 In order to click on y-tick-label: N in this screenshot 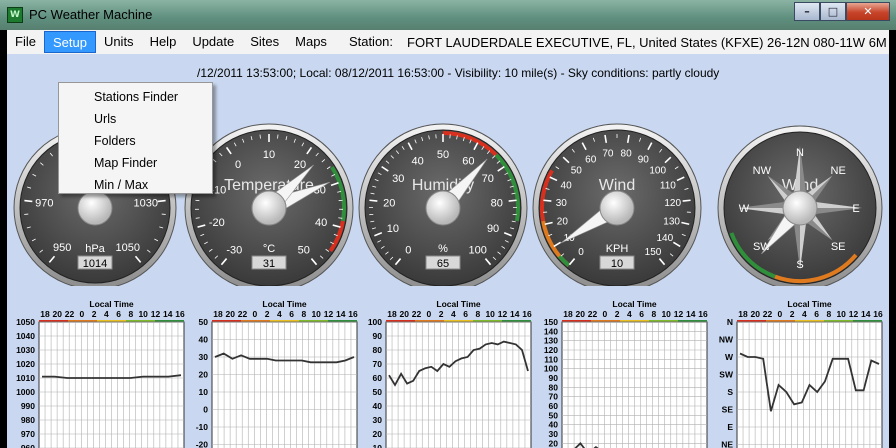, I will do `click(730, 322)`.